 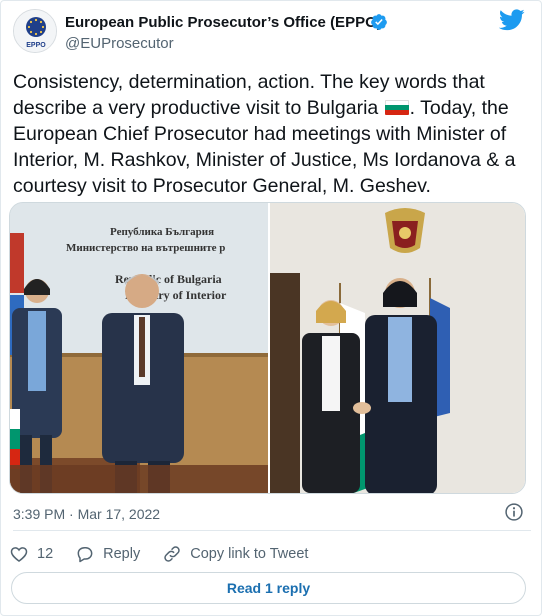 What do you see at coordinates (249, 554) in the screenshot?
I see `copy-link-label: Copy link to Tweet` at bounding box center [249, 554].